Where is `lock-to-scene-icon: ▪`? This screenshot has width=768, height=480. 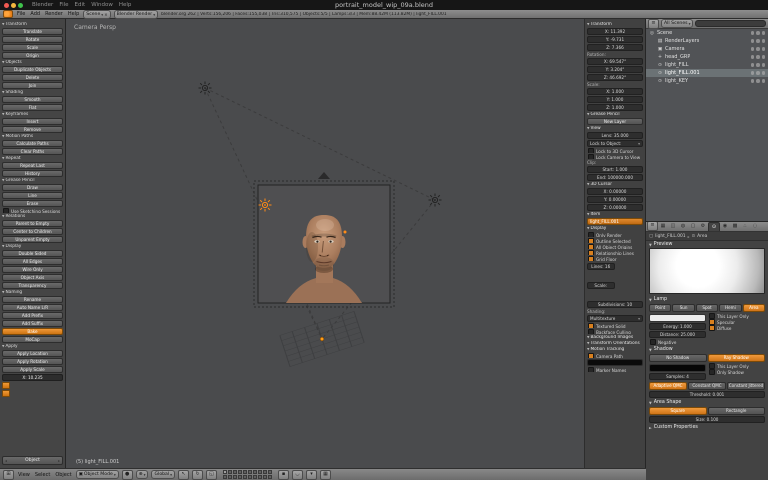
lock-to-scene-icon: ▪ is located at coordinates (284, 474).